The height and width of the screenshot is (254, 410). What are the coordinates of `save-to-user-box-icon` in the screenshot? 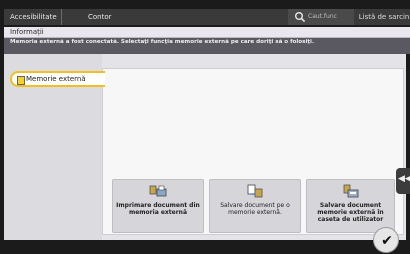 It's located at (350, 191).